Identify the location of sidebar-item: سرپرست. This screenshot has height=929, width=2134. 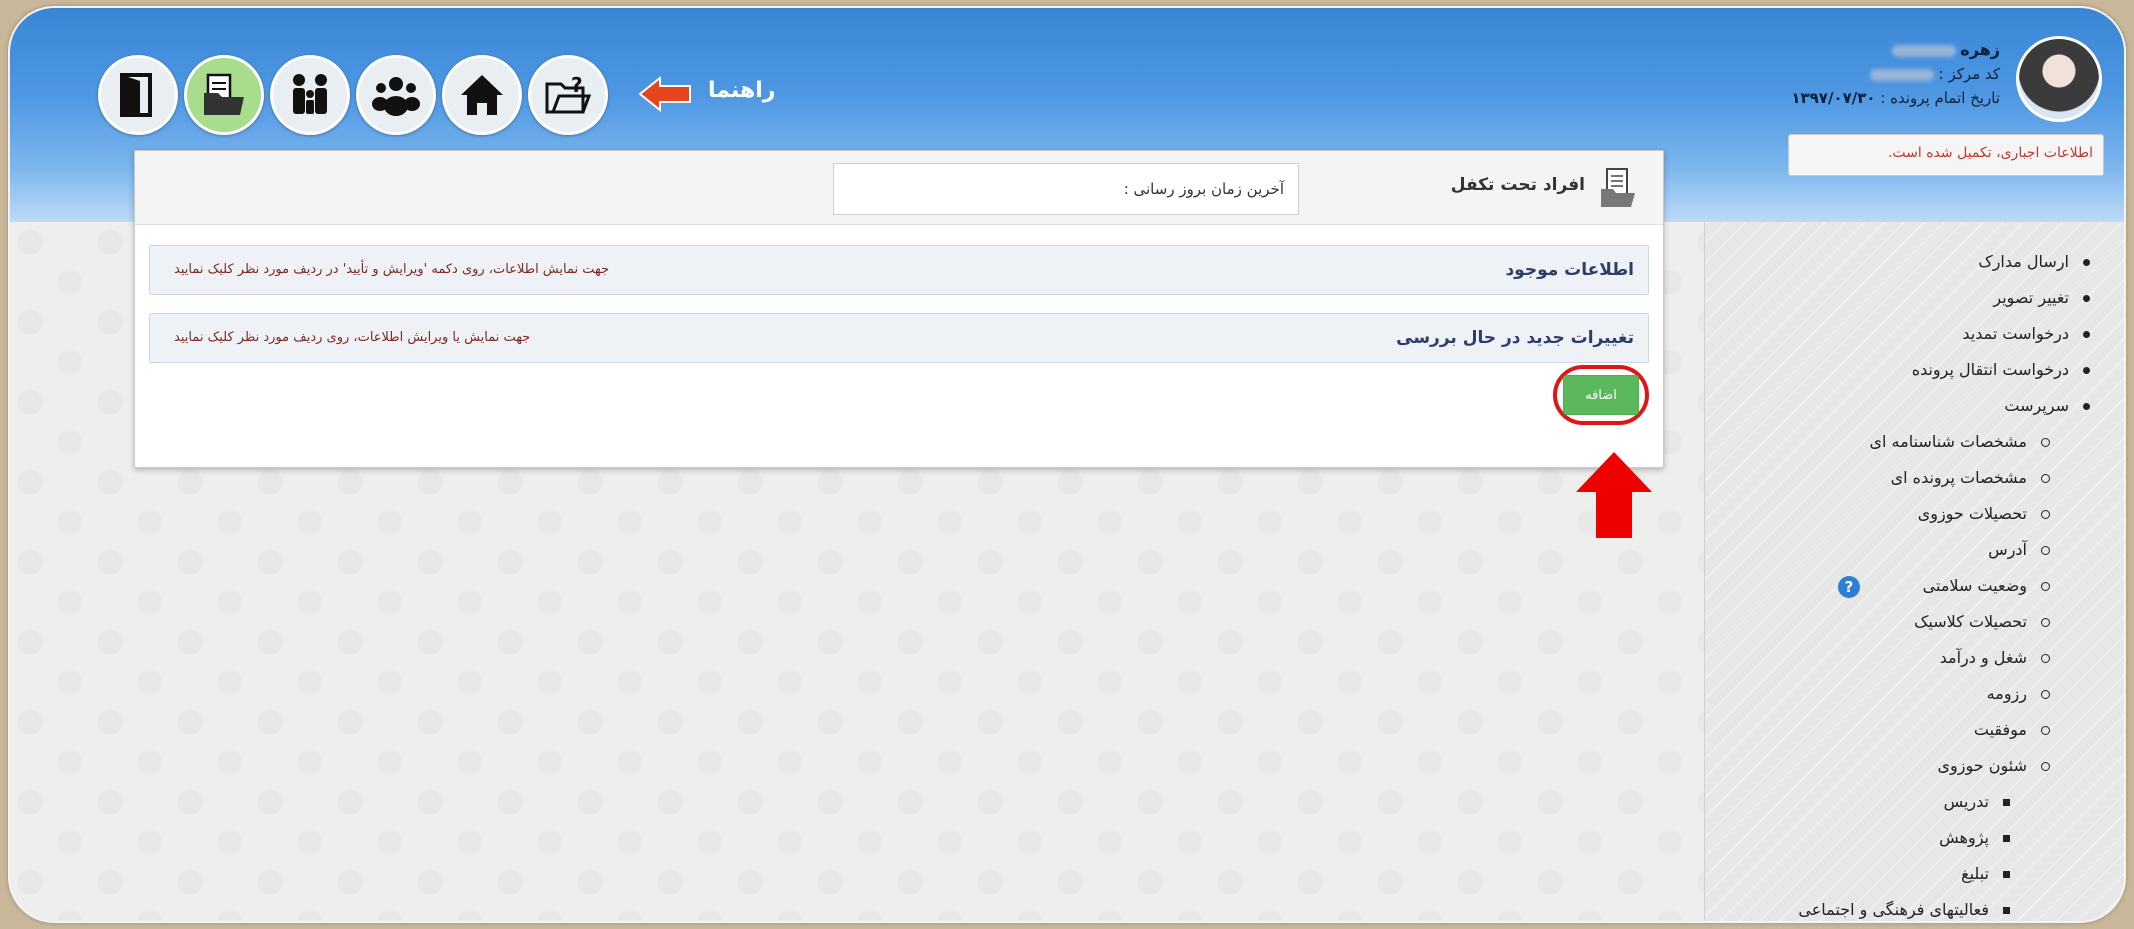
(1944, 406).